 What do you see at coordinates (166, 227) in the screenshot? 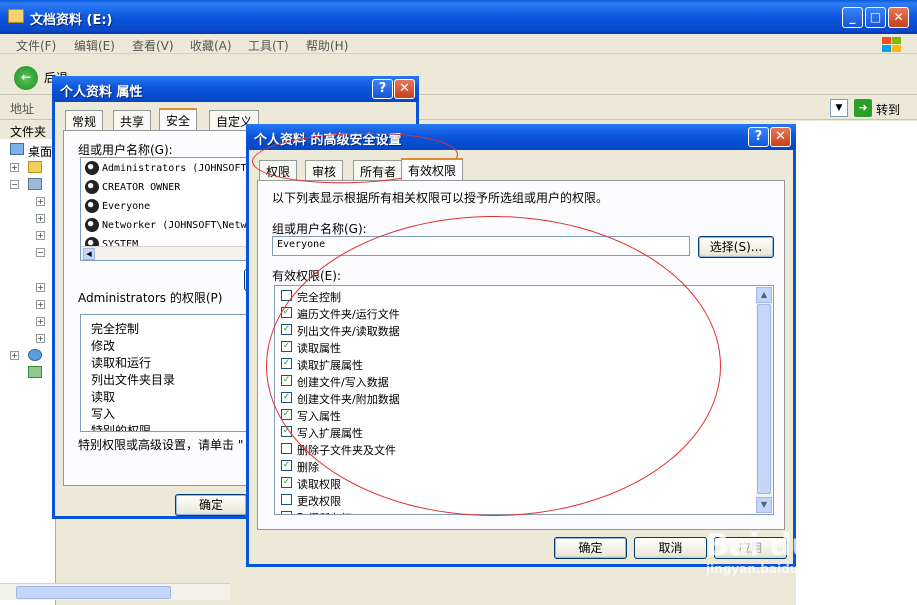
I see `list-item: Networker (JOHNSOFT\Netw` at bounding box center [166, 227].